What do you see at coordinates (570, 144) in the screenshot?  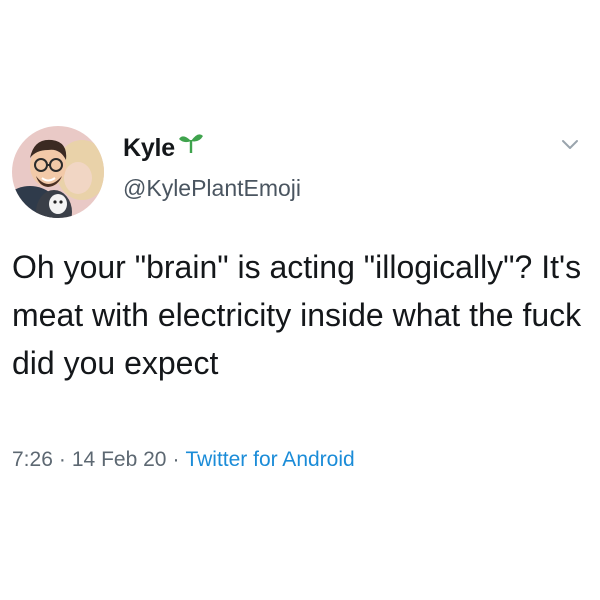 I see `chevron-down-icon` at bounding box center [570, 144].